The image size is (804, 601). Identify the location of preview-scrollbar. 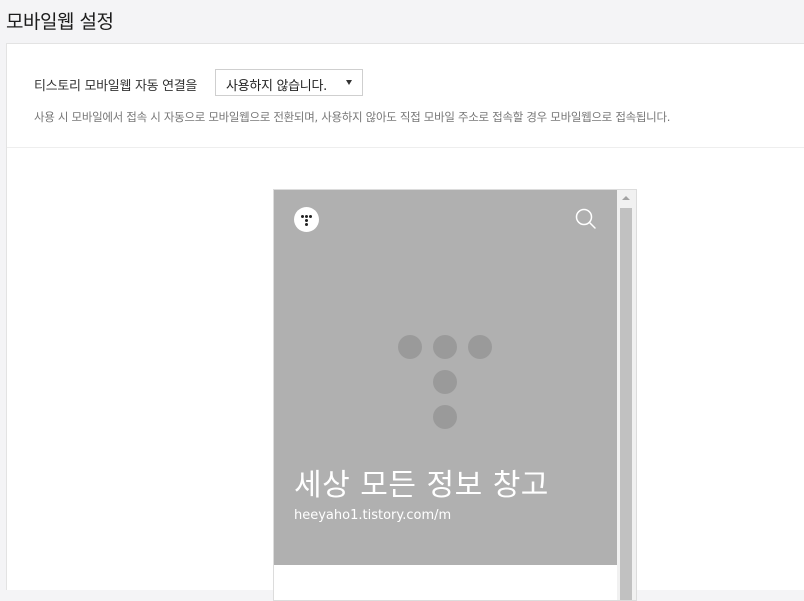
(626, 395).